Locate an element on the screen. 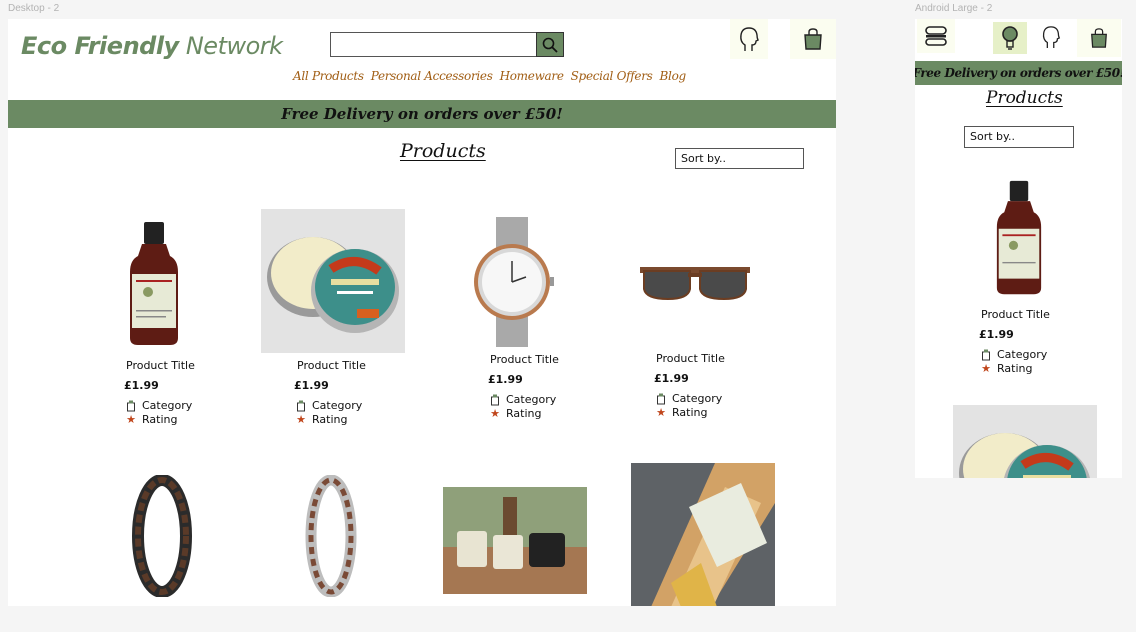 The height and width of the screenshot is (632, 1136). site-logo: Eco Friendly Network is located at coordinates (152, 46).